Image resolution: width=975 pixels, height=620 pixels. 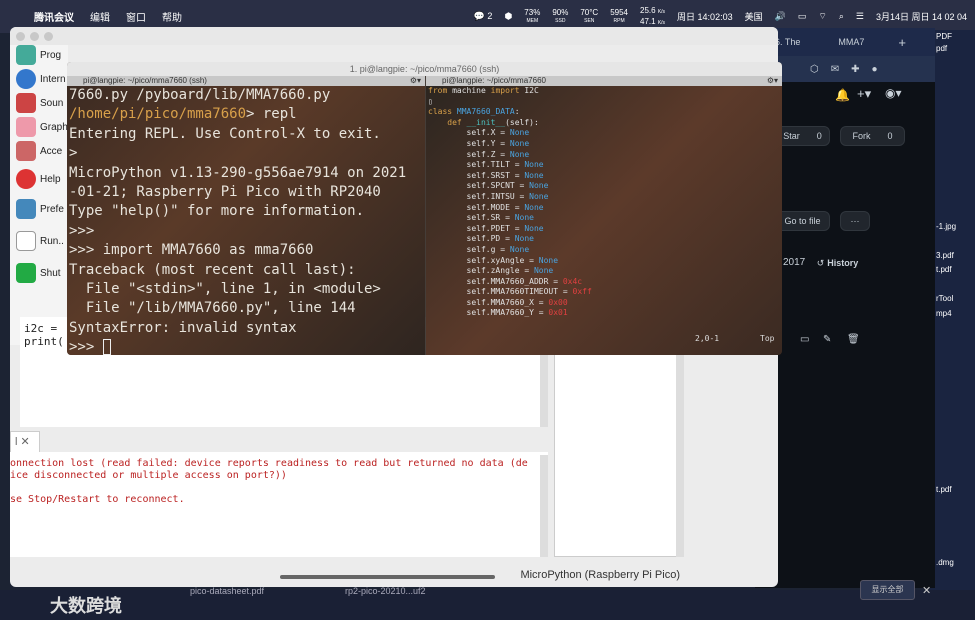 What do you see at coordinates (532, 17) in the screenshot?
I see `mem-stat: 73% MEM` at bounding box center [532, 17].